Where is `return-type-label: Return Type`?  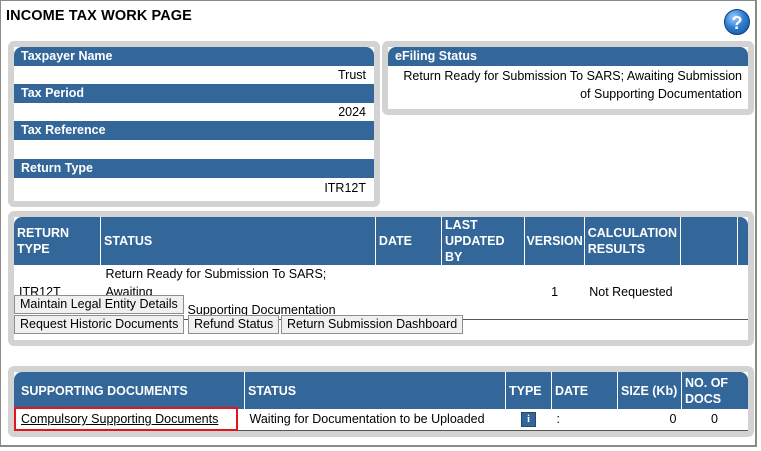 return-type-label: Return Type is located at coordinates (194, 168).